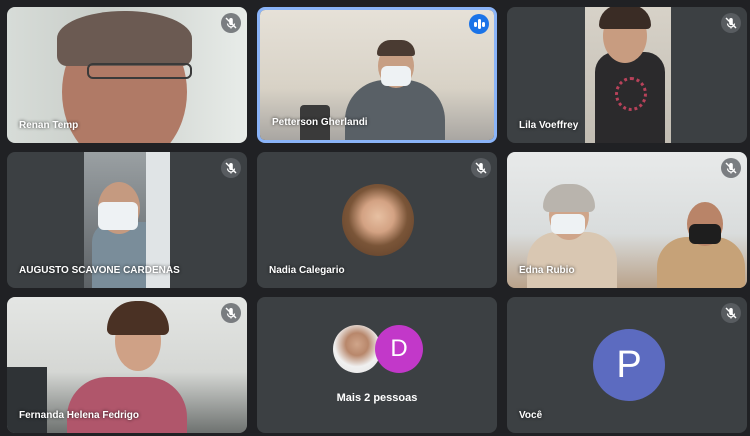 The image size is (750, 436). I want to click on participant-avatar: P, so click(629, 365).